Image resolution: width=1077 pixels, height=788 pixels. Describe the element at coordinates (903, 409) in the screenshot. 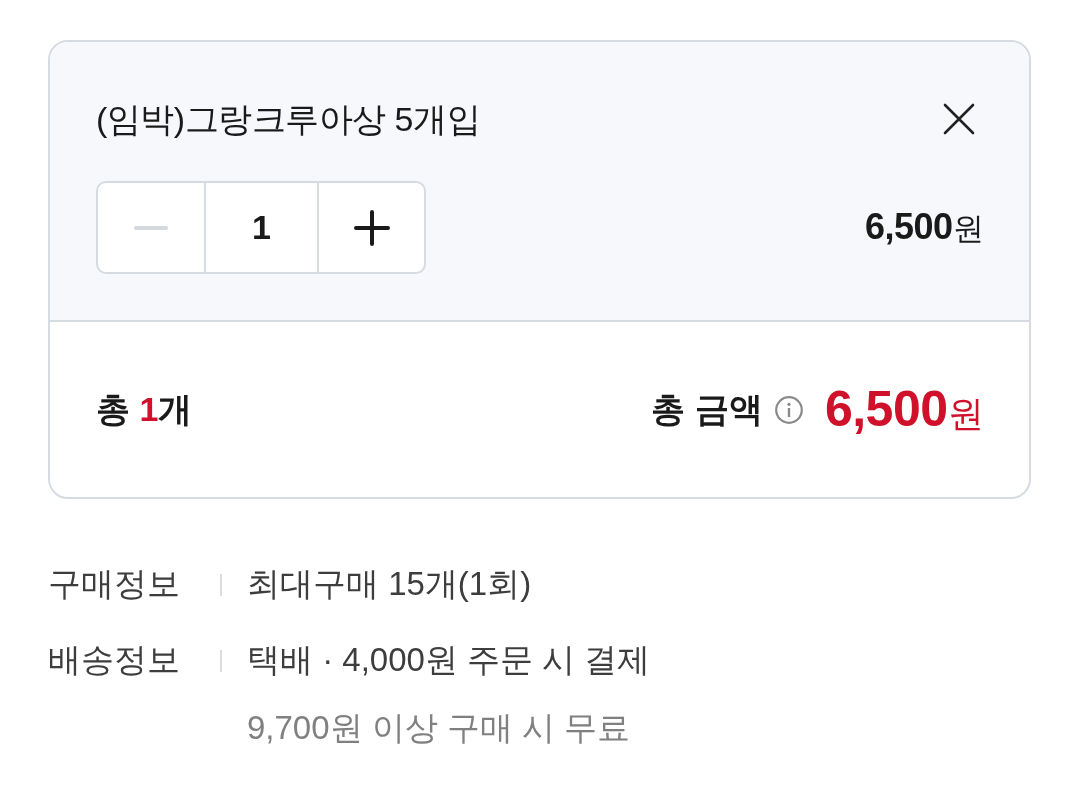

I see `total-amount: 6,500원` at that location.